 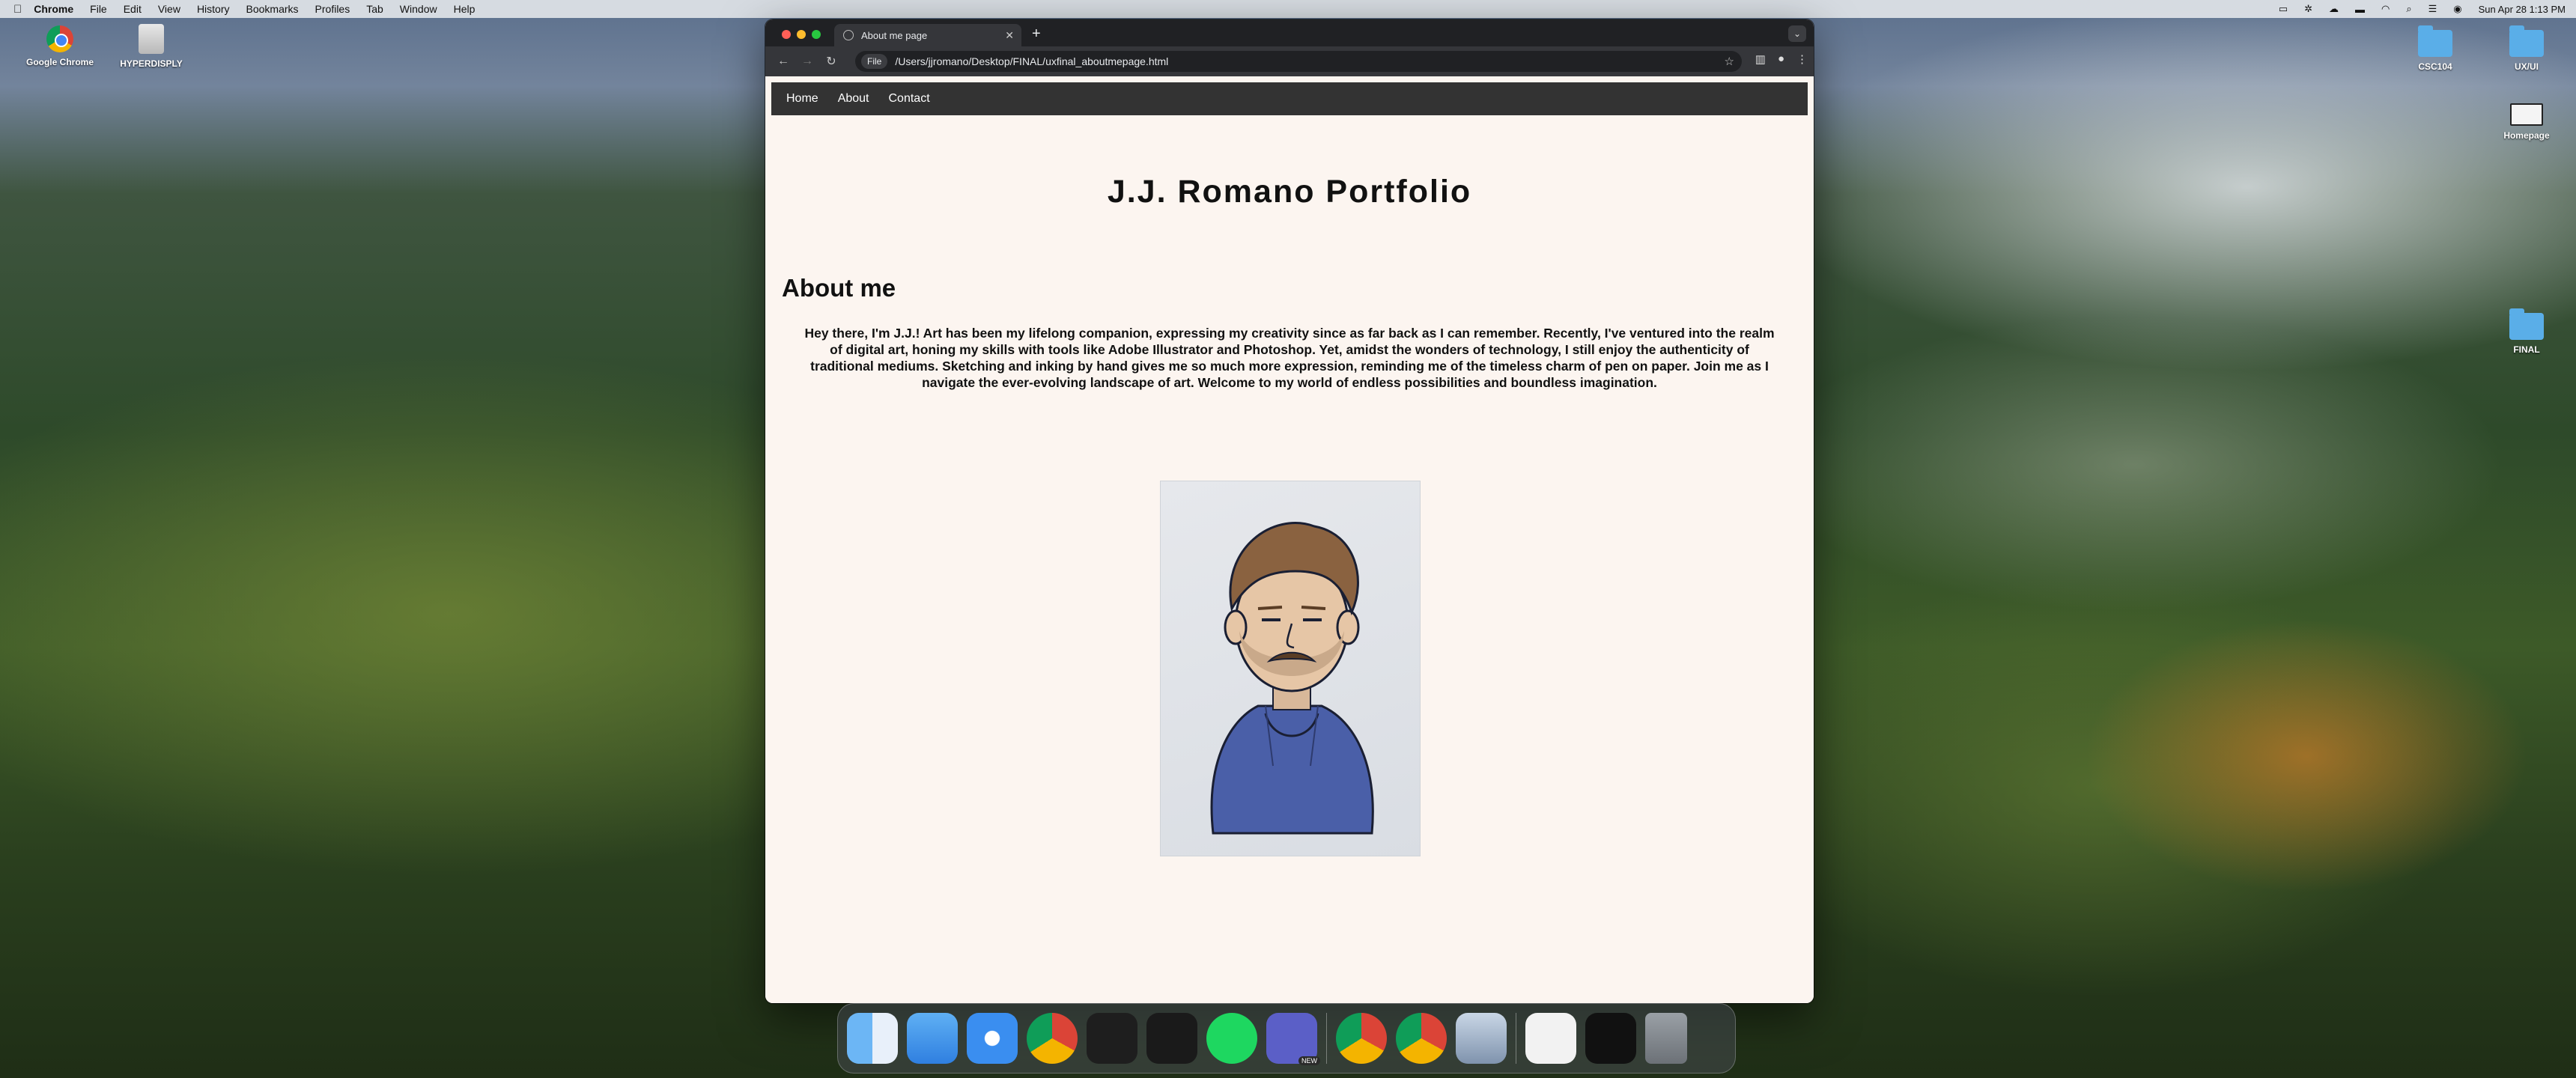 What do you see at coordinates (2408, 9) in the screenshot?
I see `spotlight-search-icon: ⌕` at bounding box center [2408, 9].